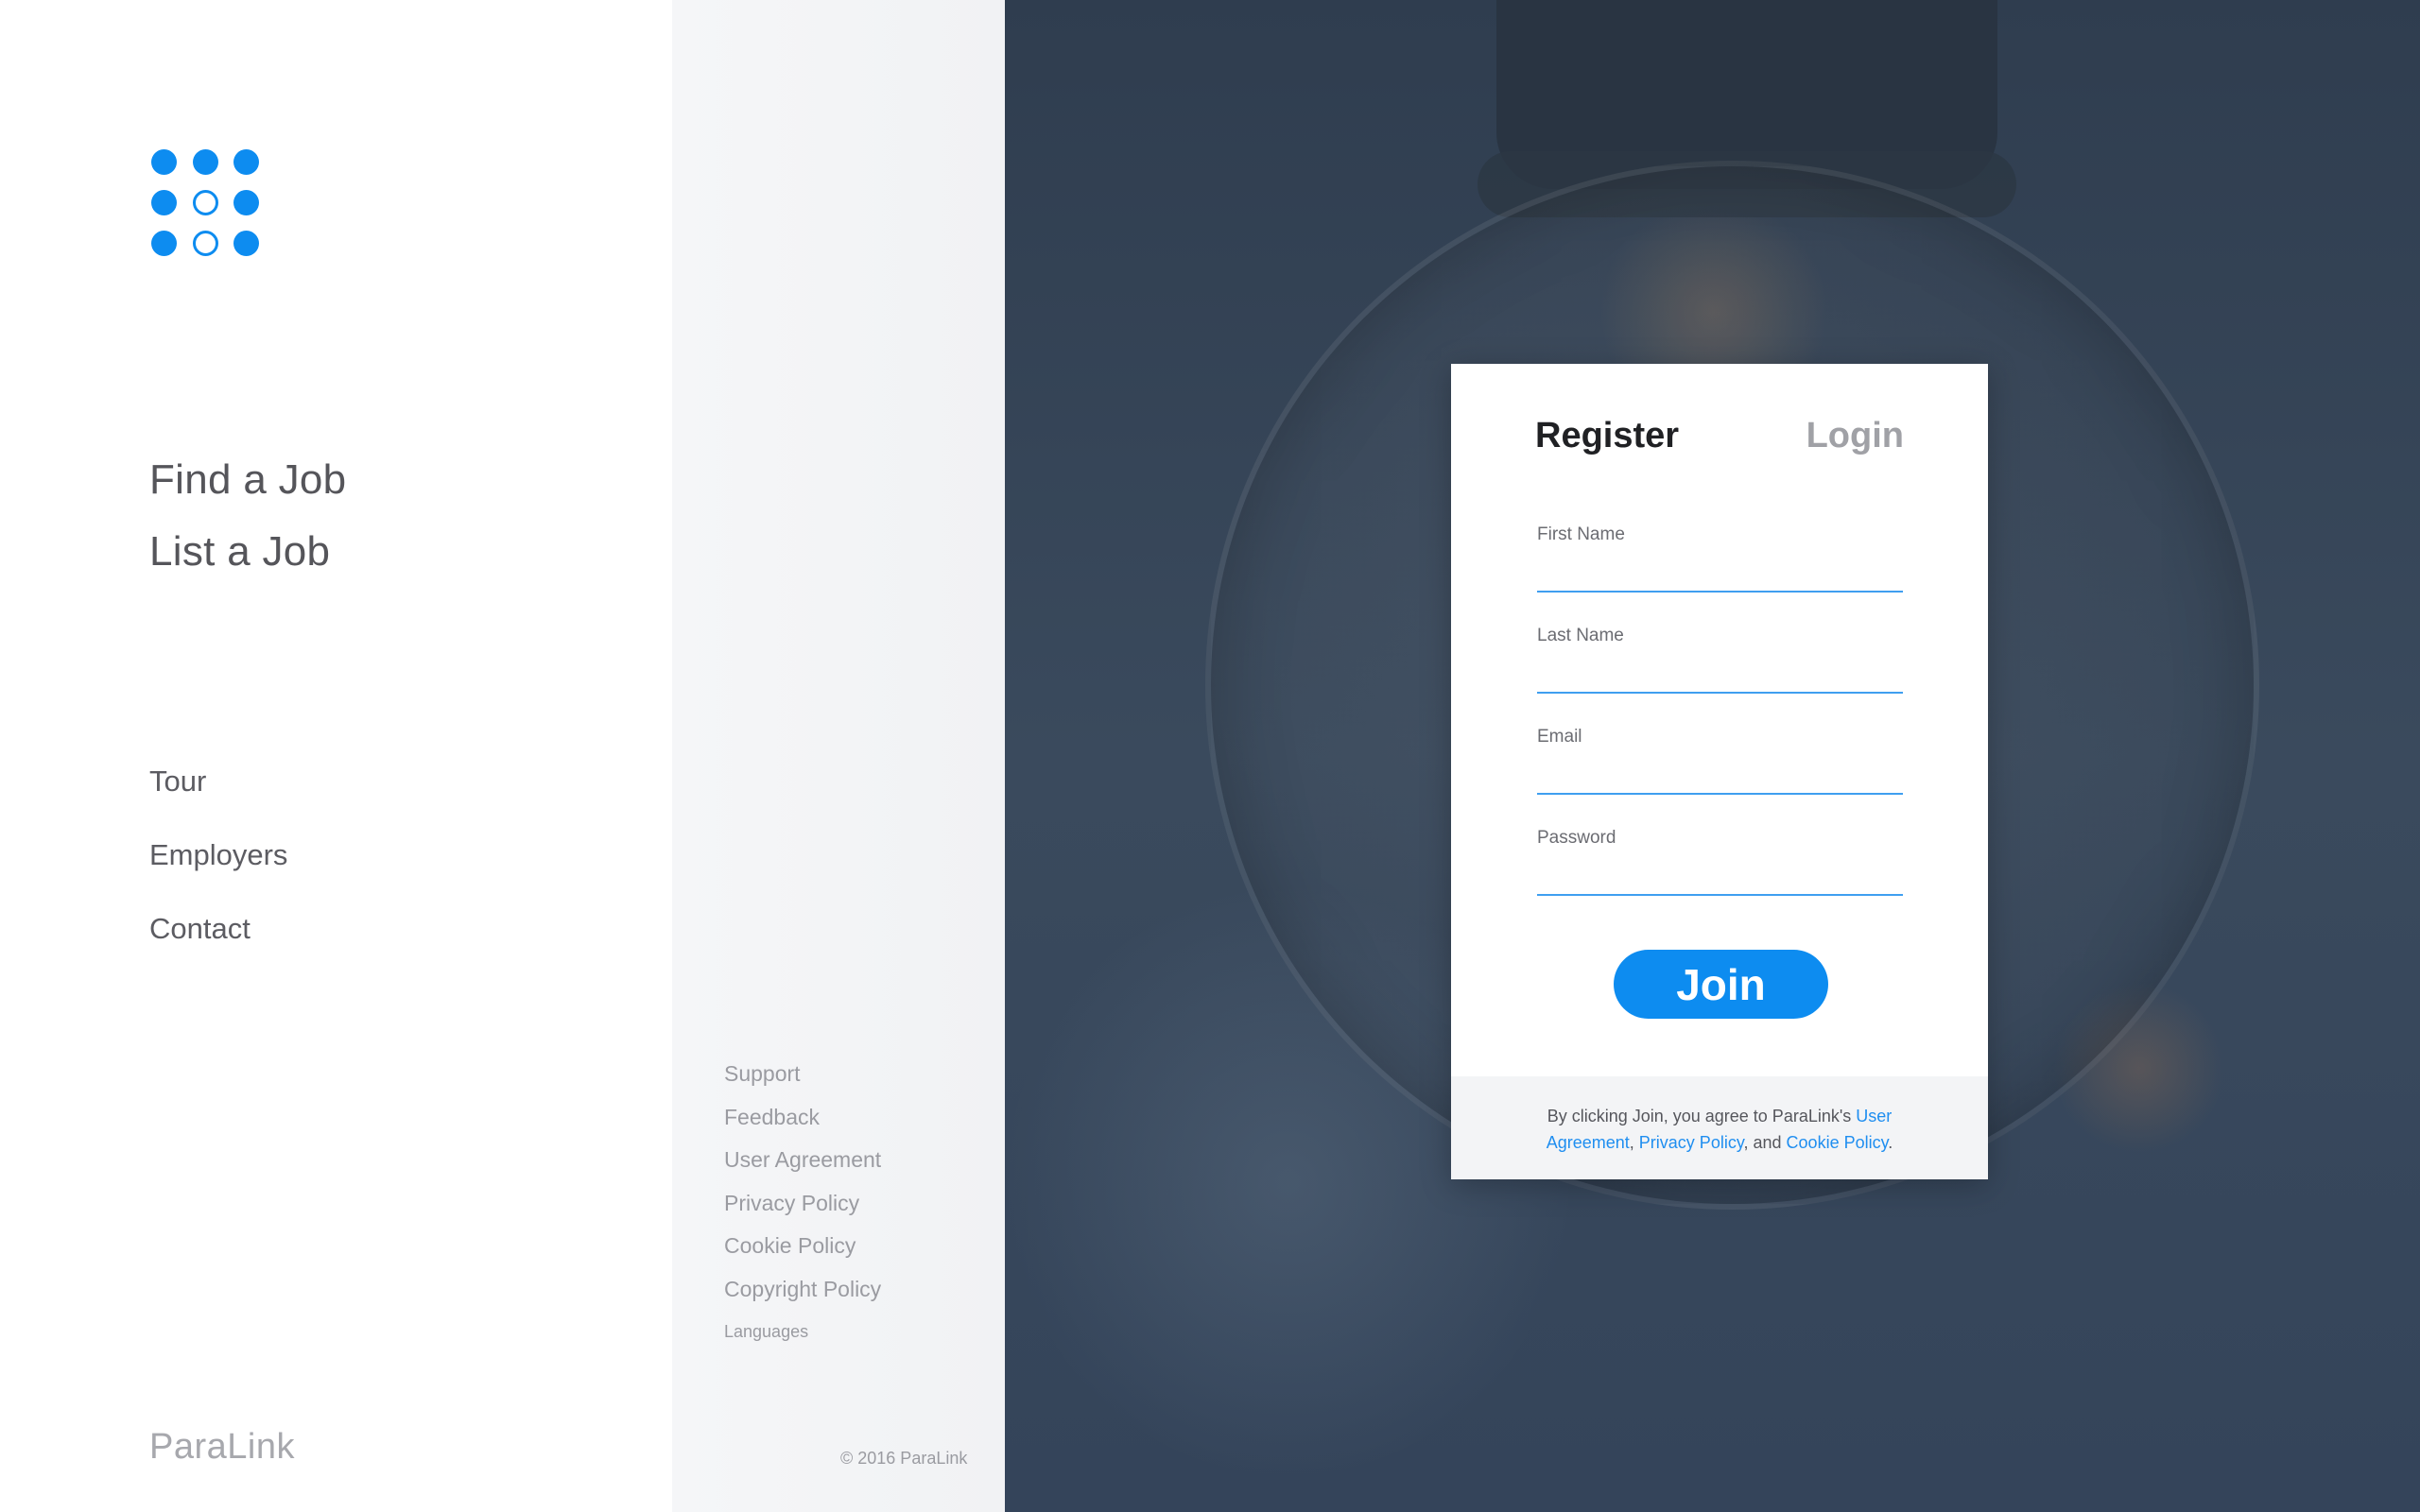 This screenshot has width=2420, height=1512. Describe the element at coordinates (1719, 439) in the screenshot. I see `auth-tabs: Register Login` at that location.